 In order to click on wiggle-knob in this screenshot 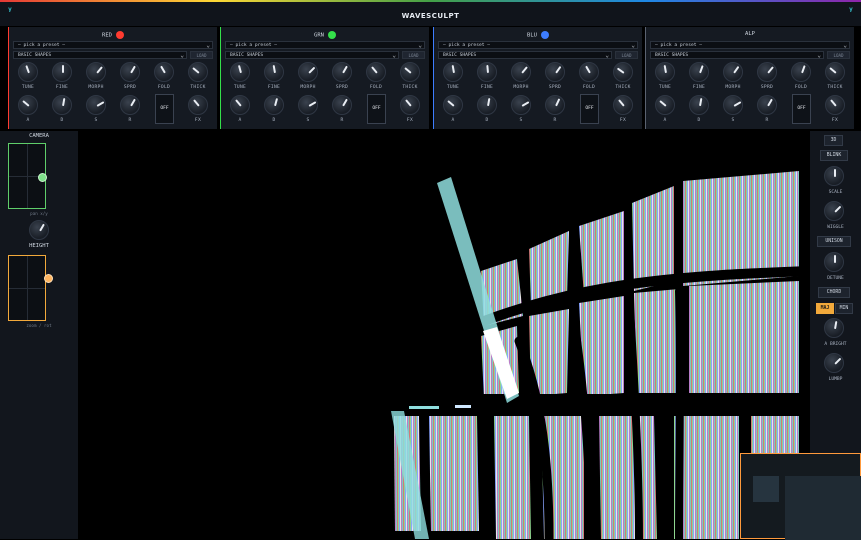, I will do `click(834, 211)`.